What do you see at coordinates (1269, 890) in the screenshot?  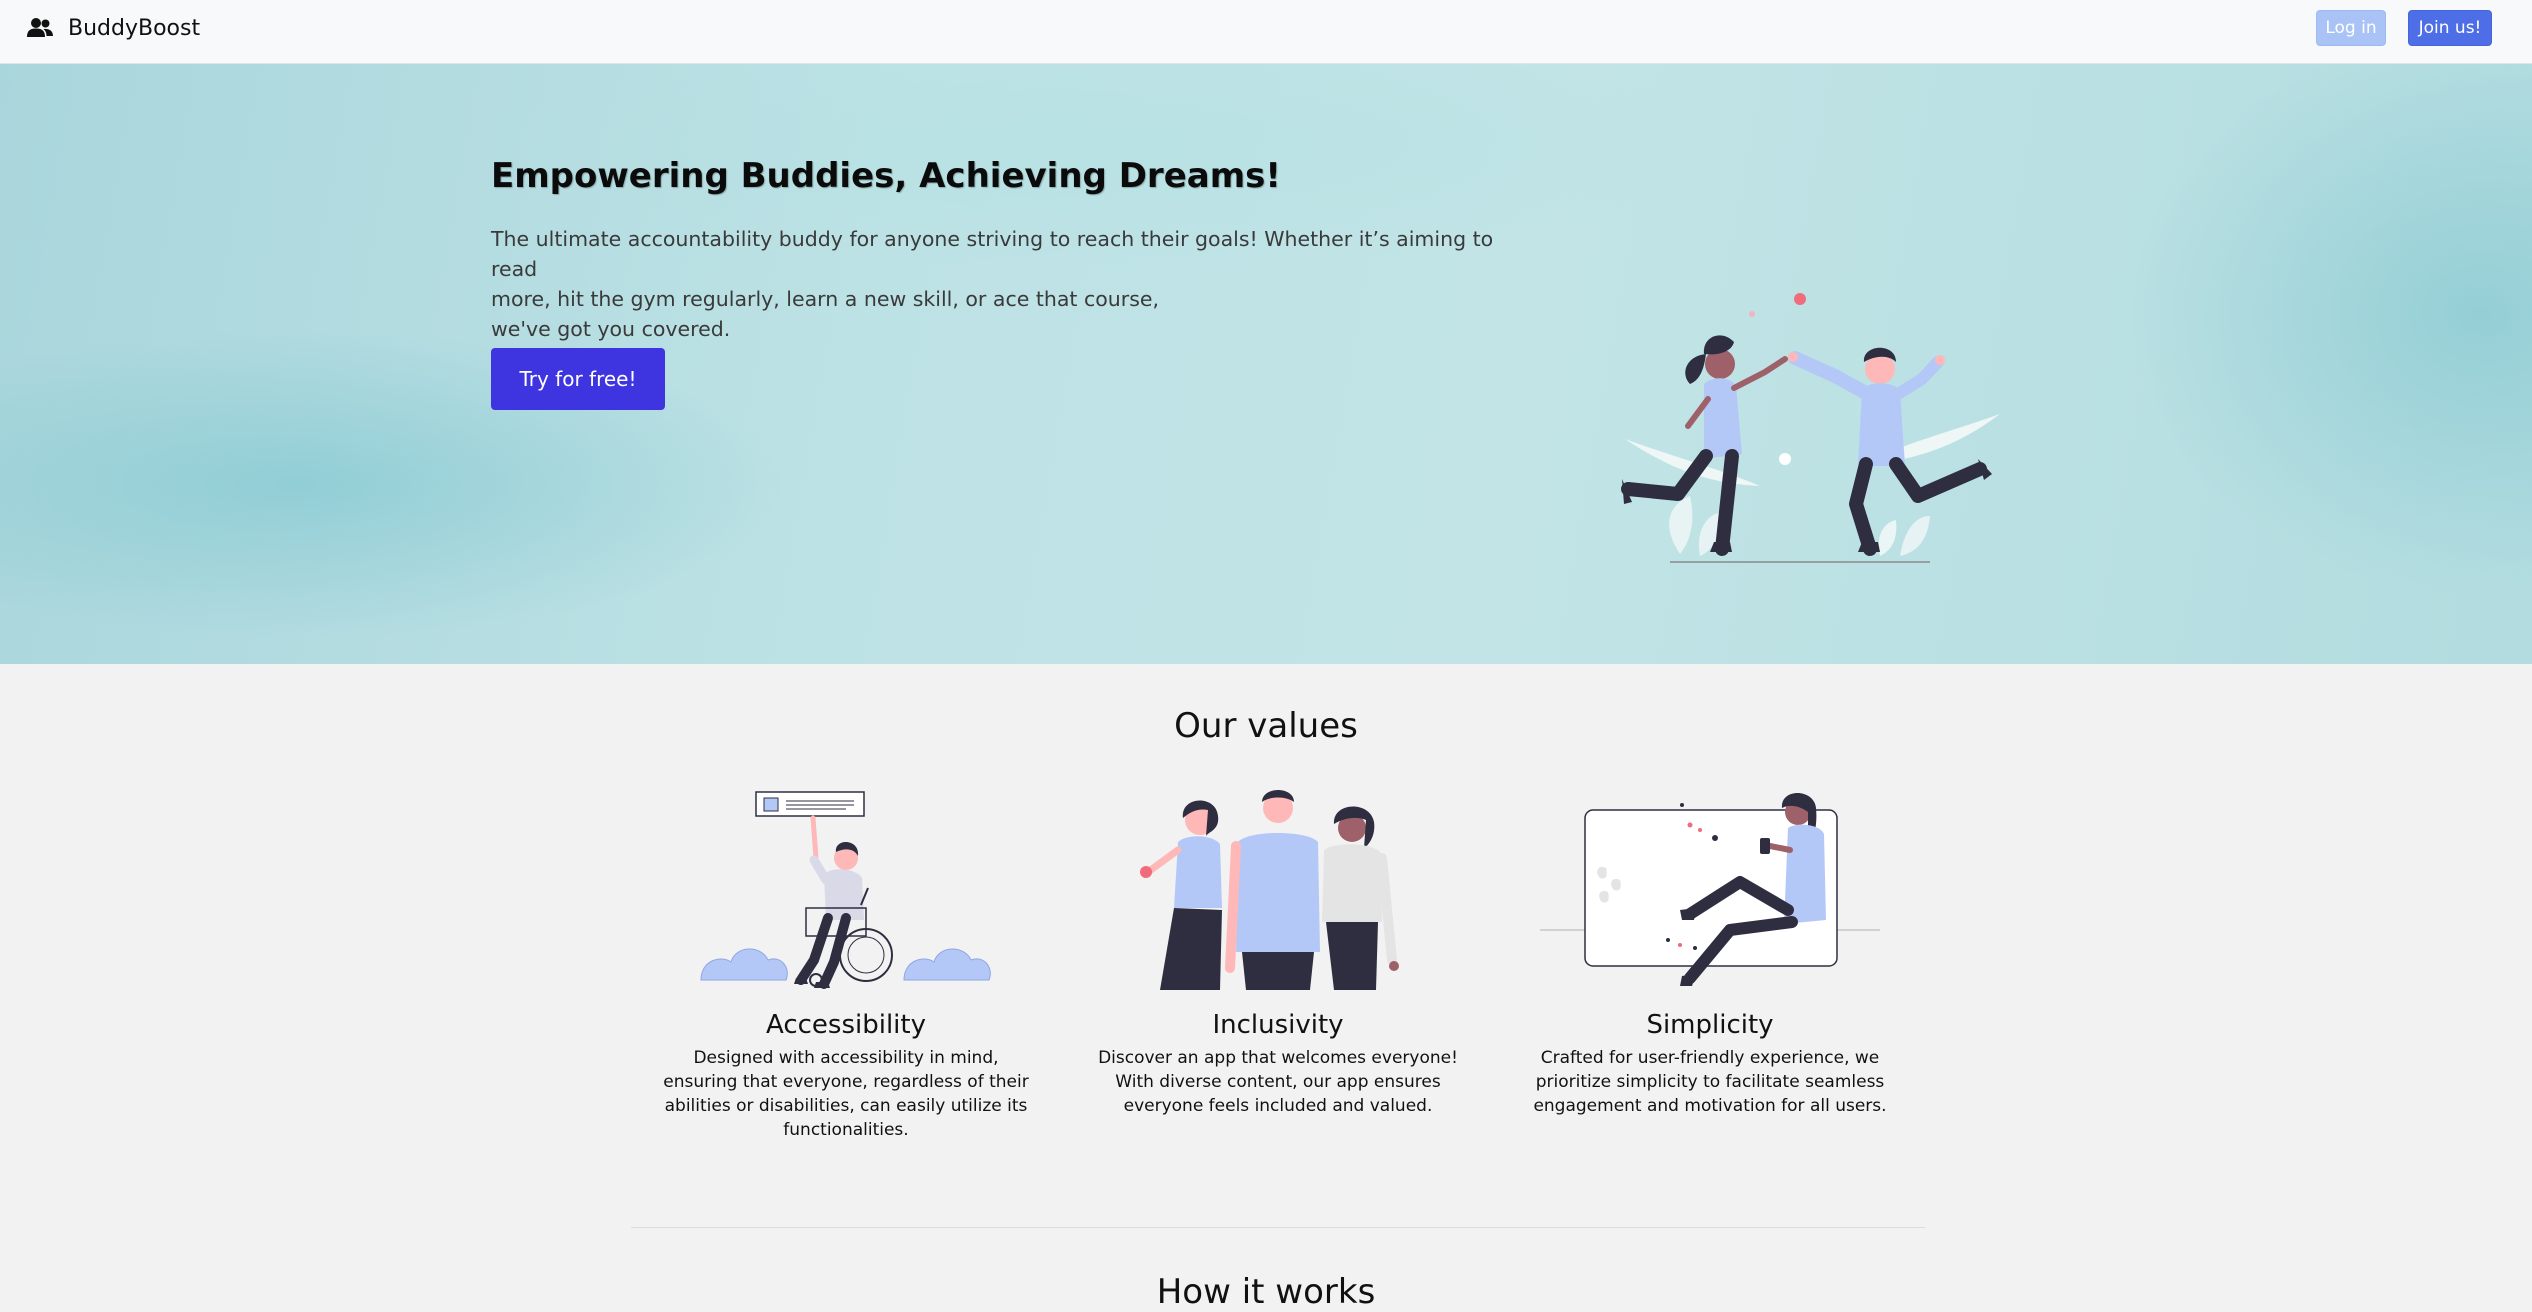 I see `inclusivity-illustration` at bounding box center [1269, 890].